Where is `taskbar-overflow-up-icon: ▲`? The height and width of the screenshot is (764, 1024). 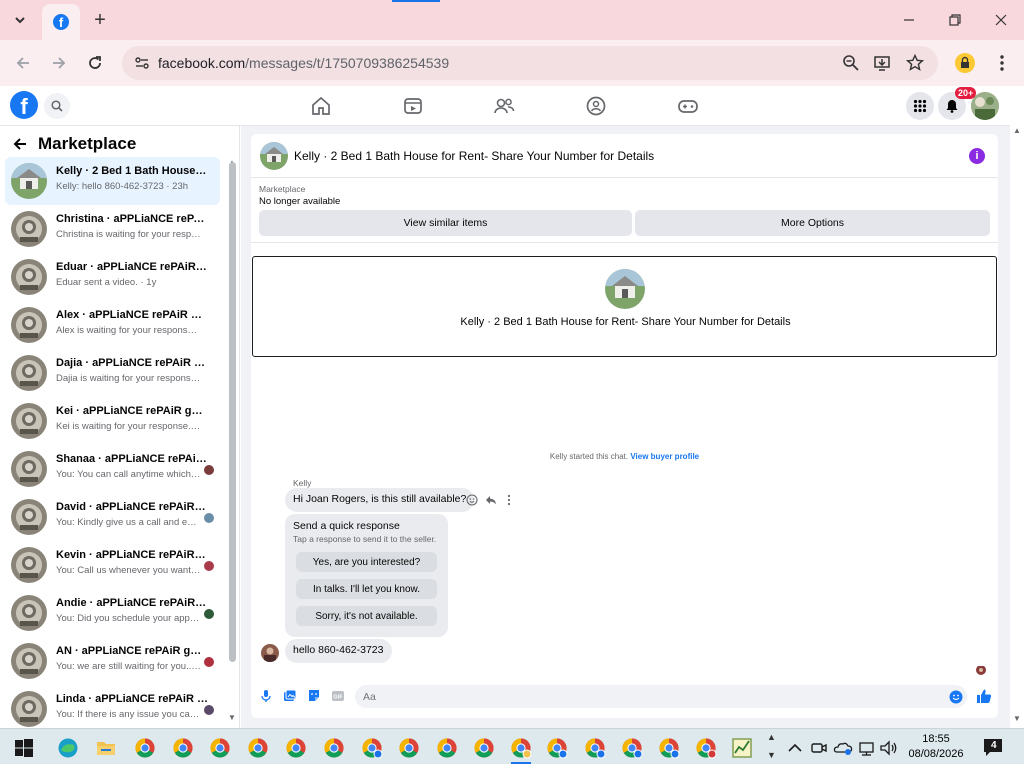
taskbar-overflow-up-icon: ▲ is located at coordinates (771, 737).